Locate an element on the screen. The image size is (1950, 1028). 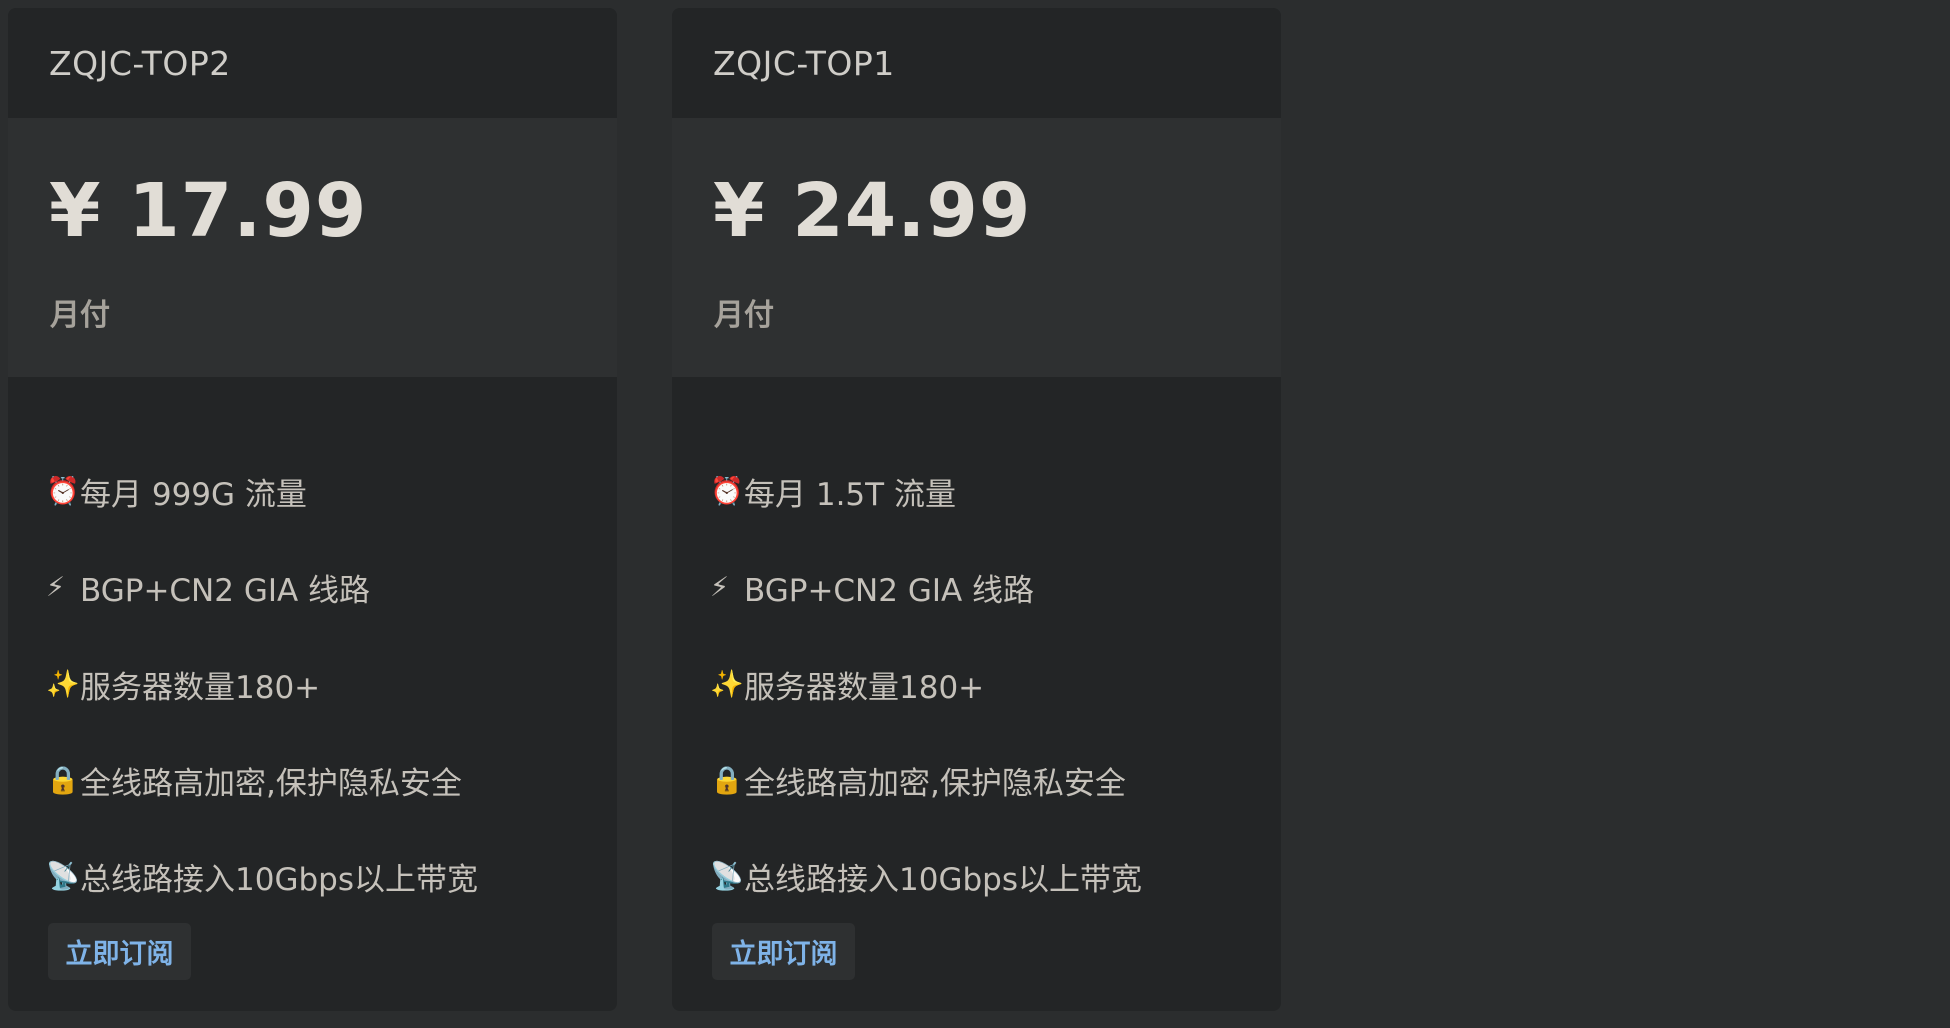
price-panel: ¥ 17.99 月付 is located at coordinates (312, 247).